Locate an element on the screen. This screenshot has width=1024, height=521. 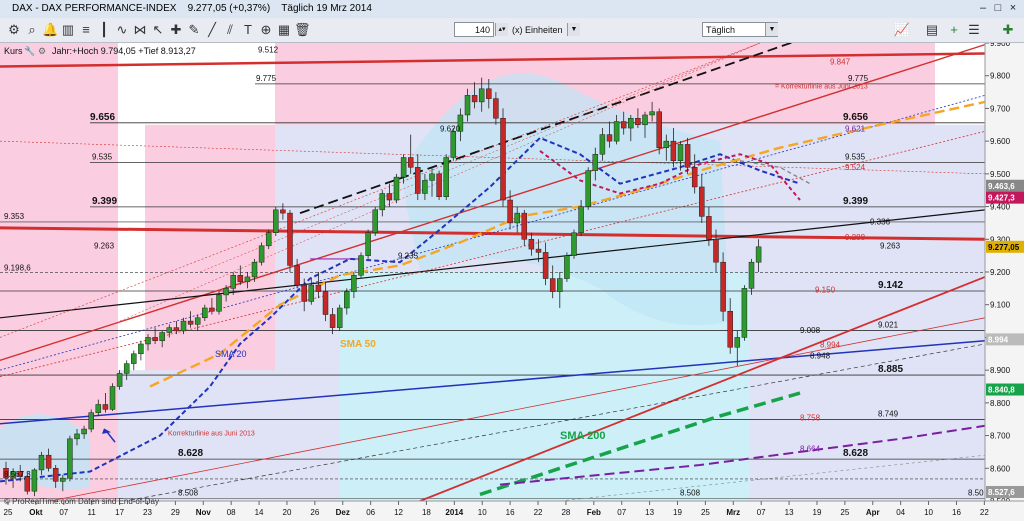
x-tick-label: Okt is located at coordinates (36, 512).